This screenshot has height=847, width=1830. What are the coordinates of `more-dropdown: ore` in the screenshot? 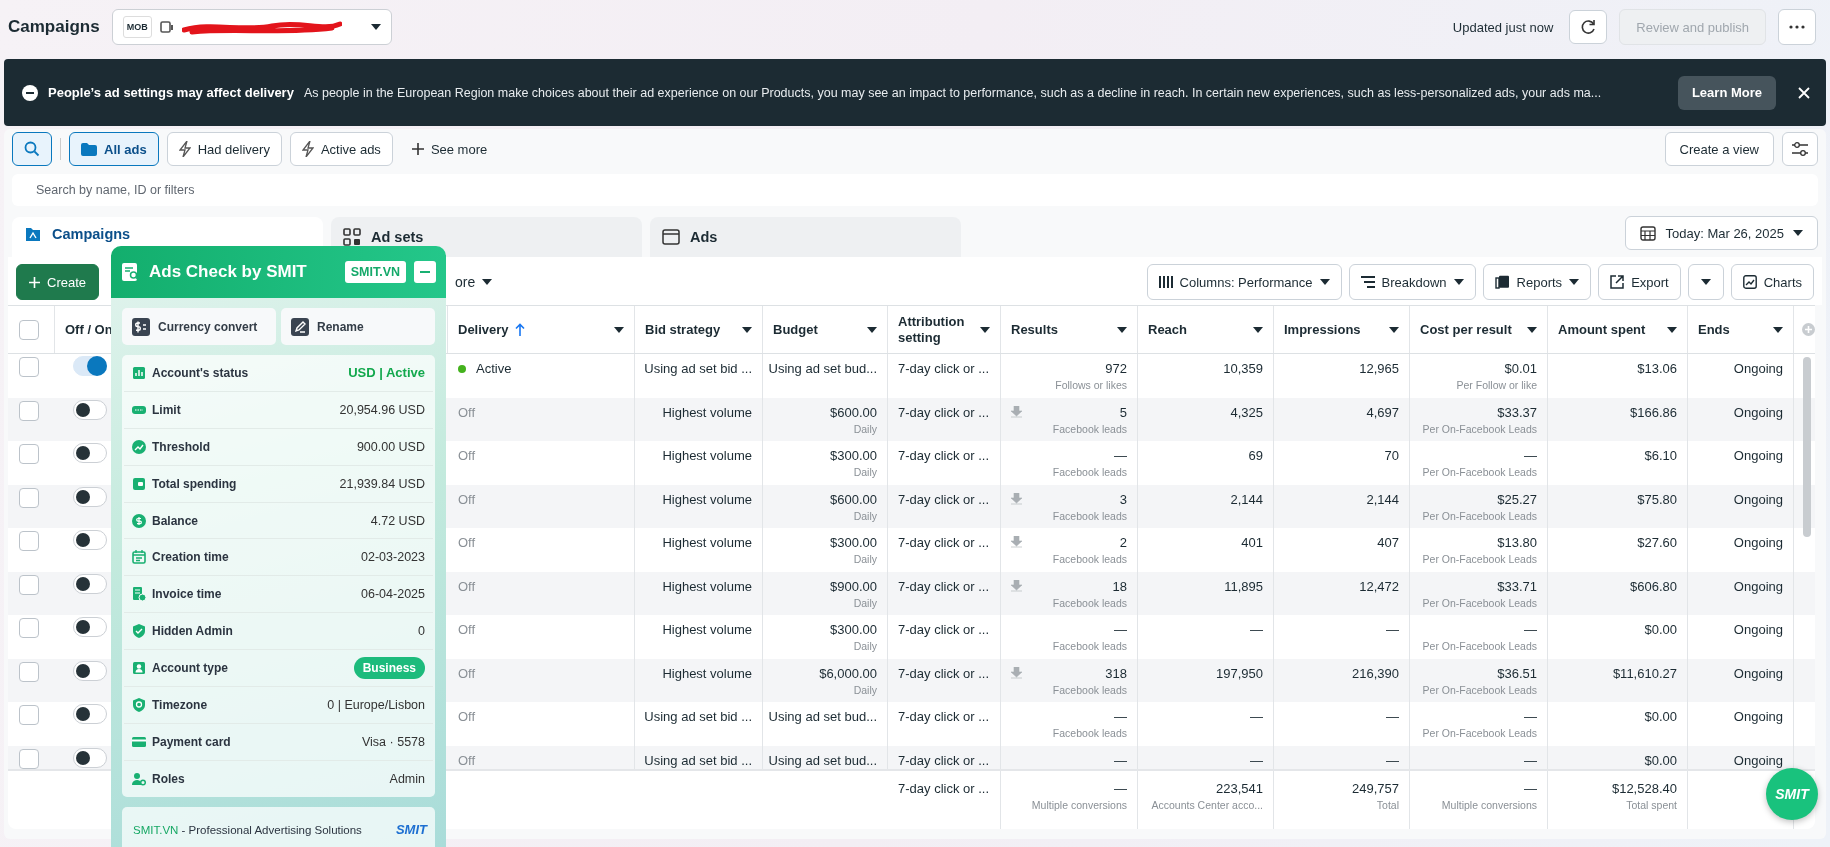 It's located at (474, 282).